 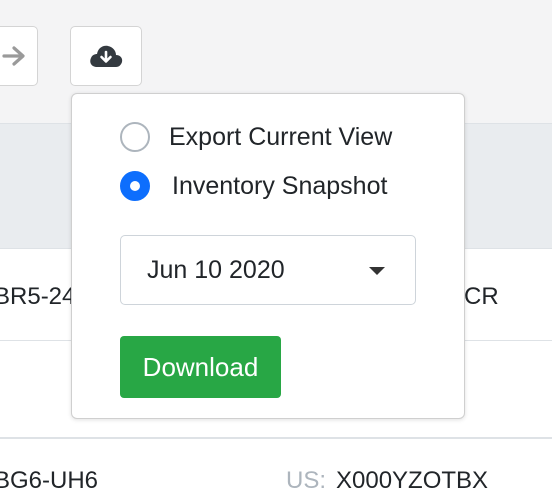 I want to click on snapshot-date-select: Jun 10 2020, so click(x=268, y=270).